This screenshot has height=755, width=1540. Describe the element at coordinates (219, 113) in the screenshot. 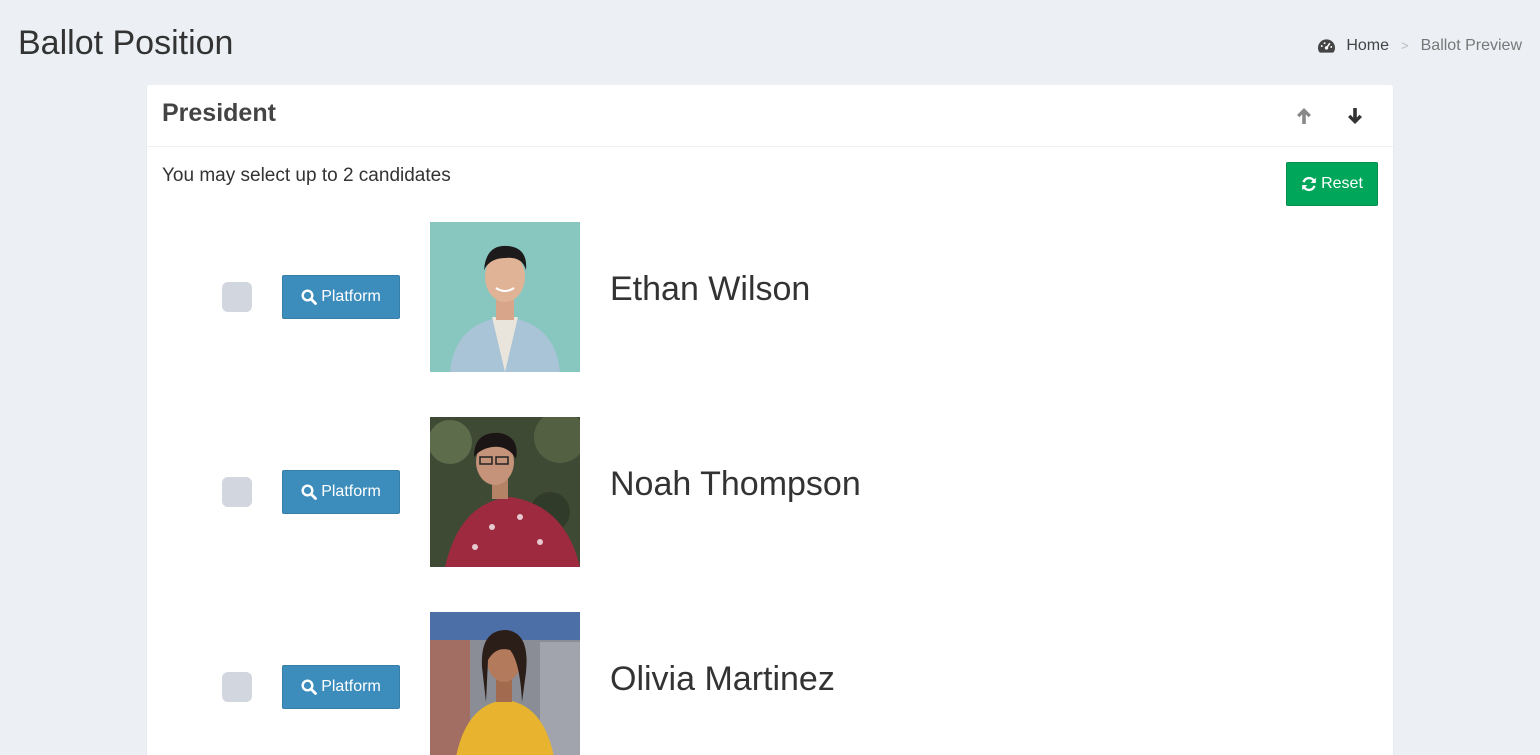

I see `position-title: President` at that location.